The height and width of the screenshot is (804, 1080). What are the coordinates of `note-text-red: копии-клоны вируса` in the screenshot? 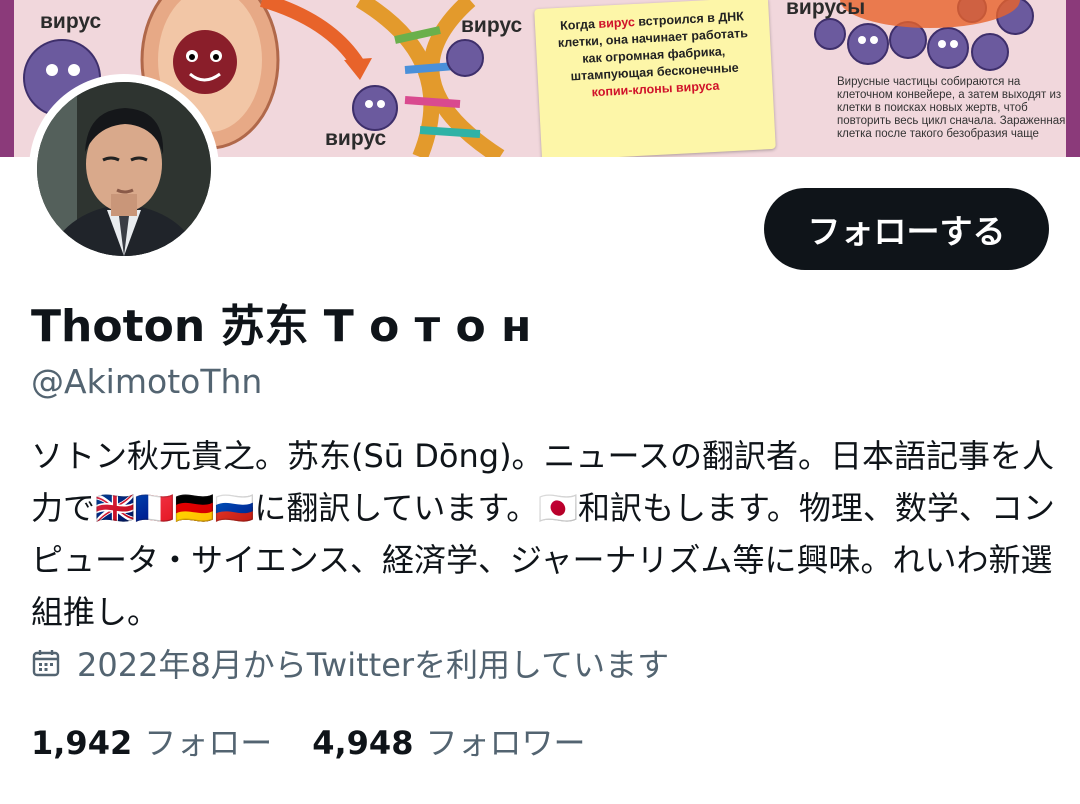 It's located at (655, 89).